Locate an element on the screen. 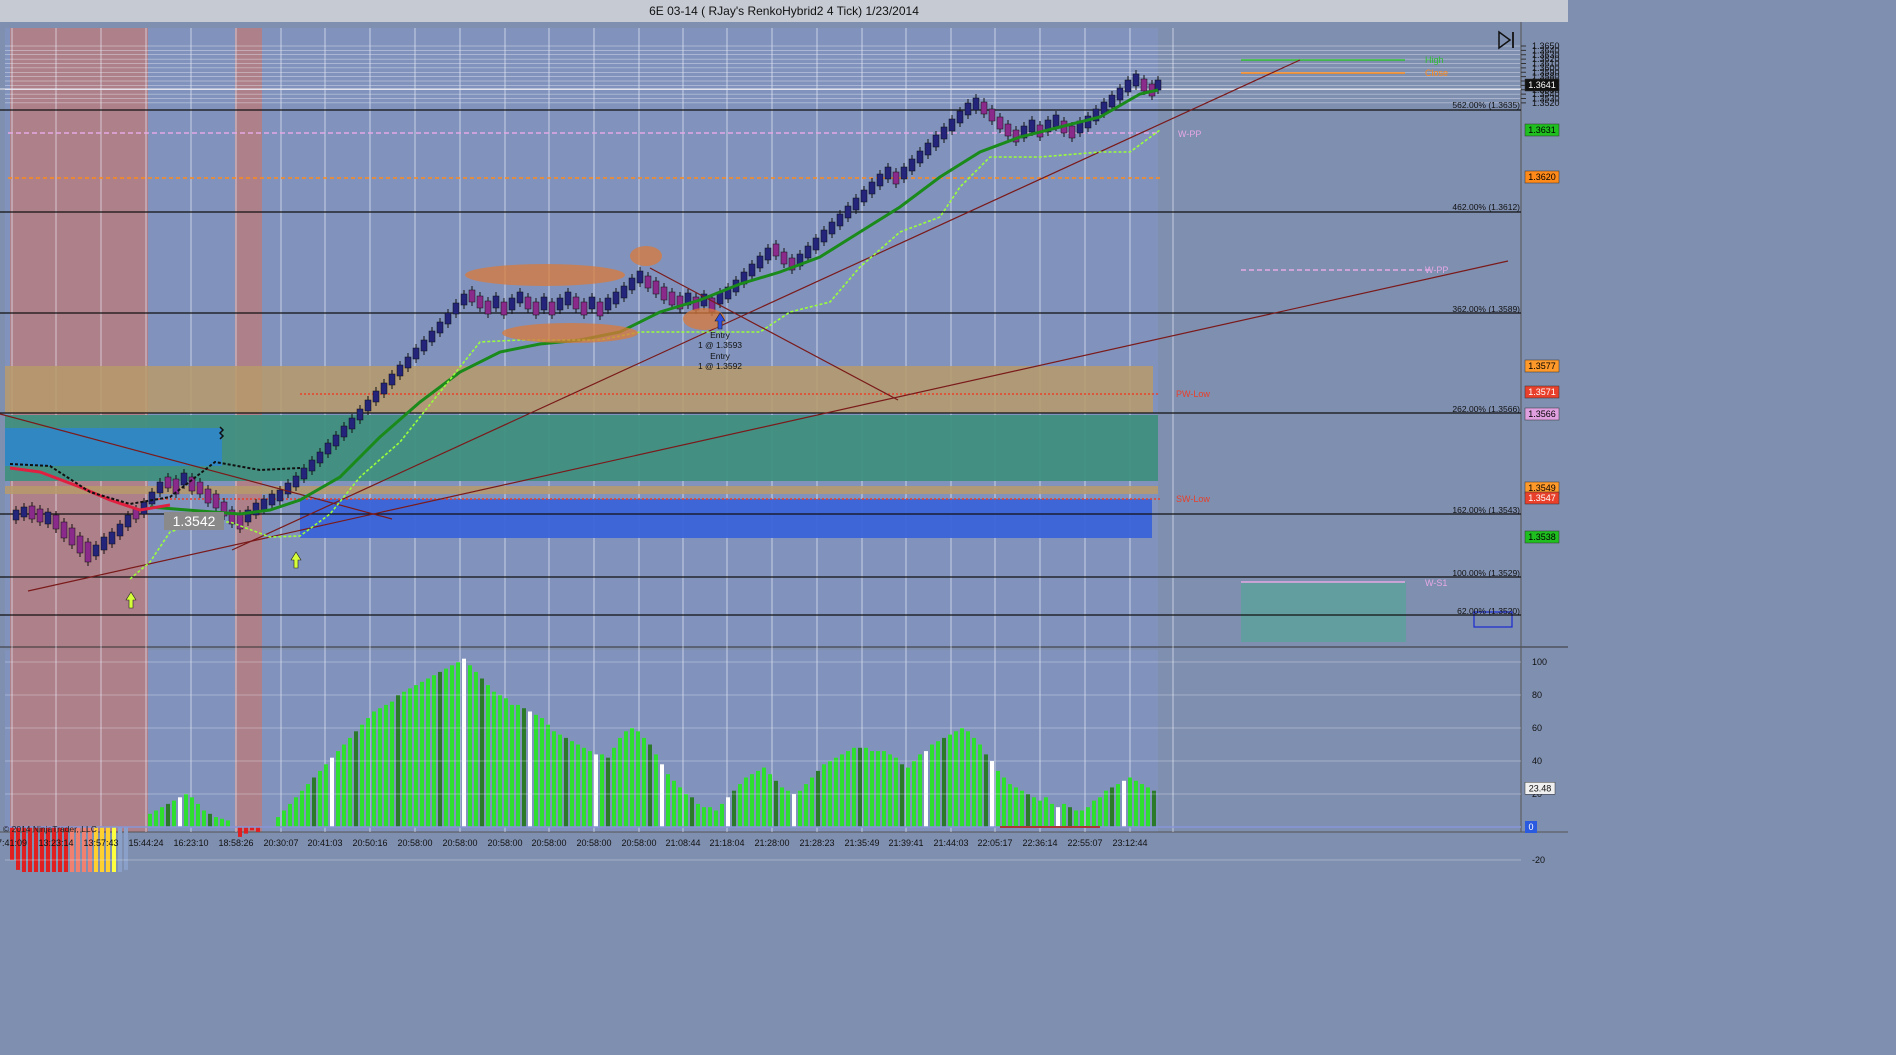 This screenshot has height=1055, width=1896. osc-tick-label: -20 is located at coordinates (1538, 860).